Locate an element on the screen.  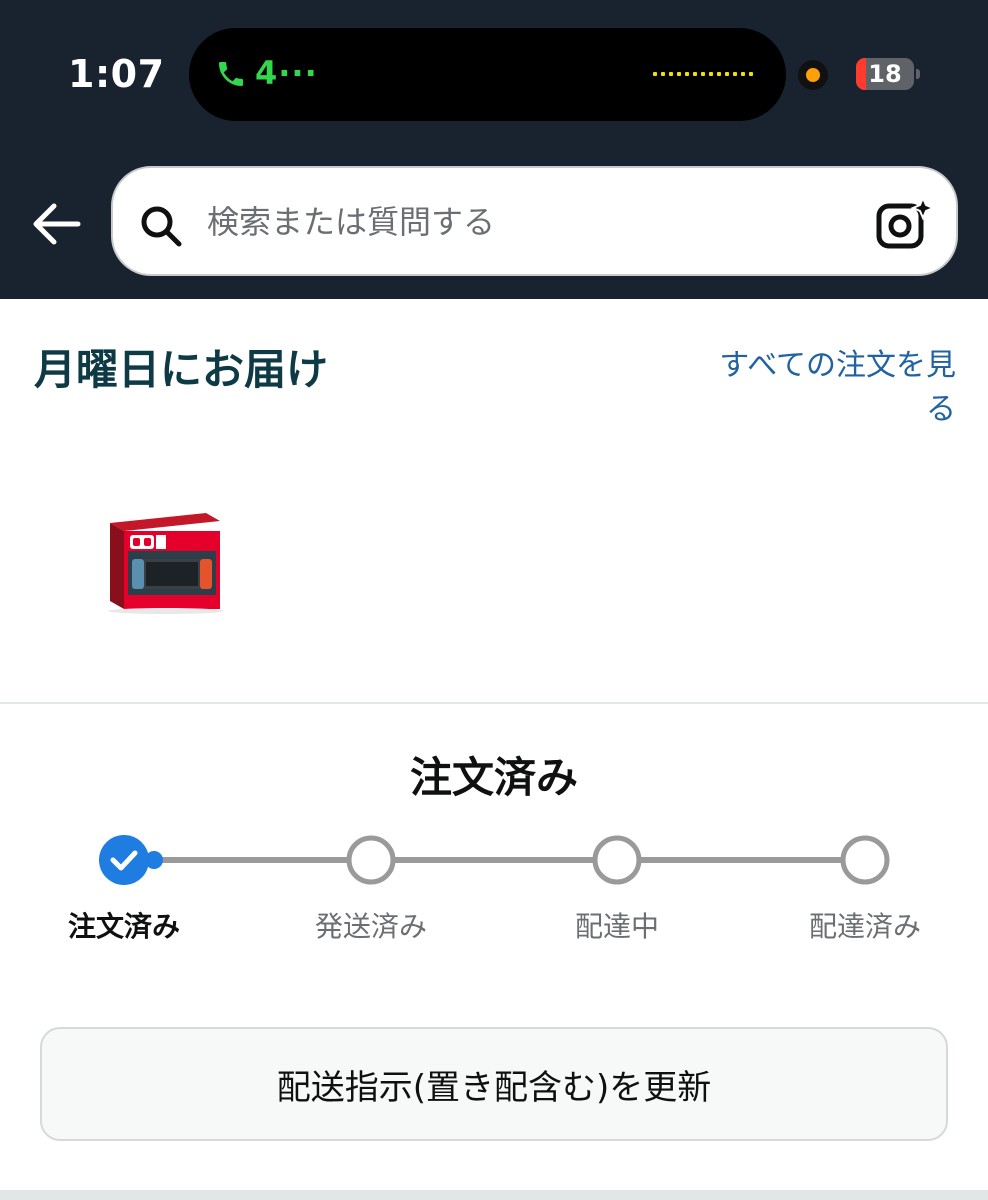
delivery-date-heading: 月曜日にお届け is located at coordinates (181, 369).